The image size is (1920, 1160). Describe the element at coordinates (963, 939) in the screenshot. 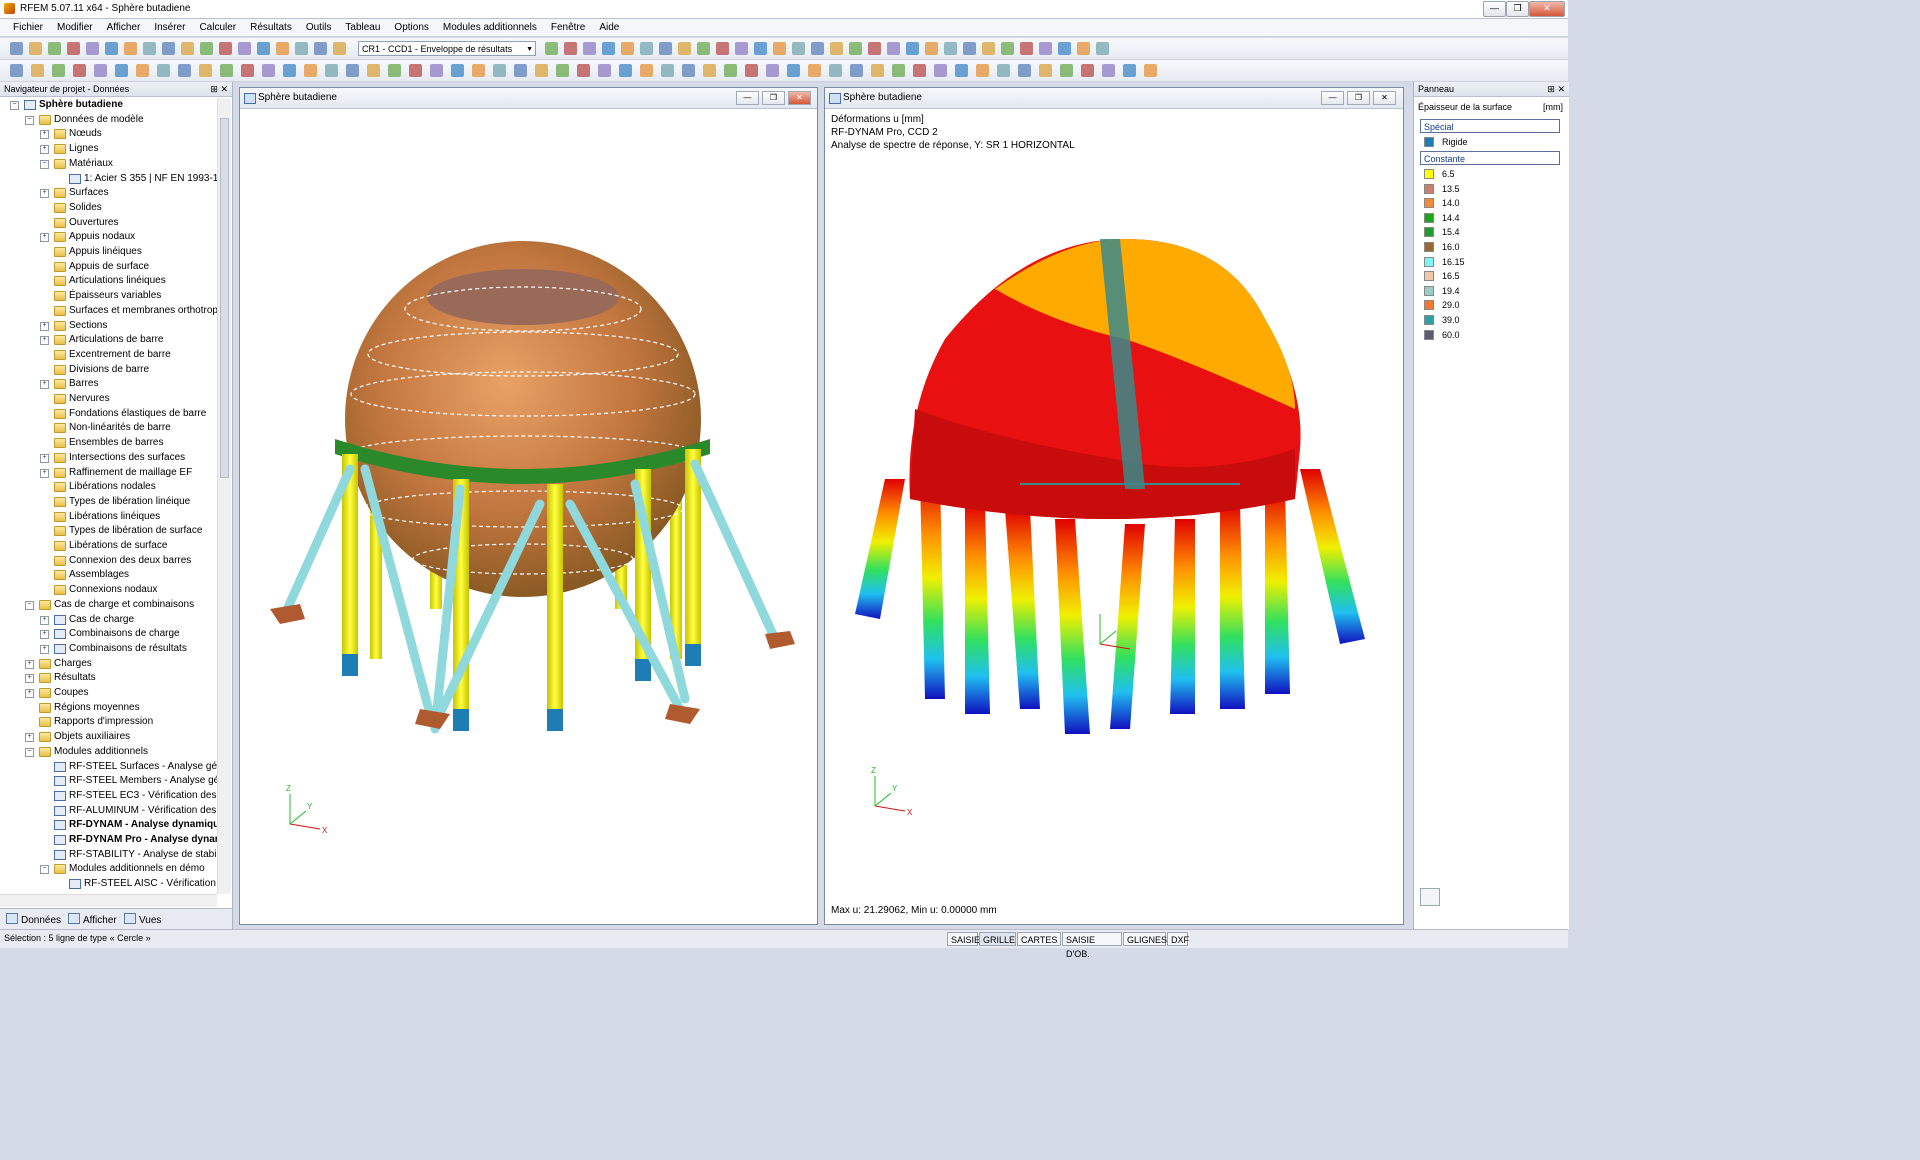

I see `status-toggle-button: SAISIE` at that location.